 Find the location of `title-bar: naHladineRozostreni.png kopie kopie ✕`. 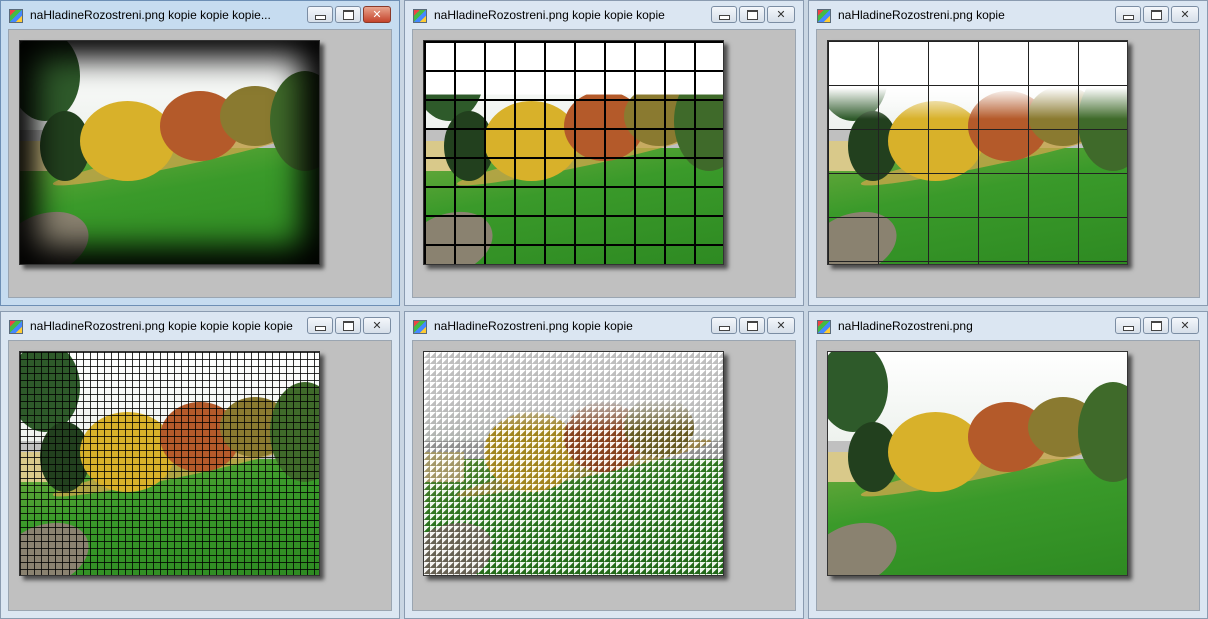

title-bar: naHladineRozostreni.png kopie kopie ✕ is located at coordinates (604, 326).